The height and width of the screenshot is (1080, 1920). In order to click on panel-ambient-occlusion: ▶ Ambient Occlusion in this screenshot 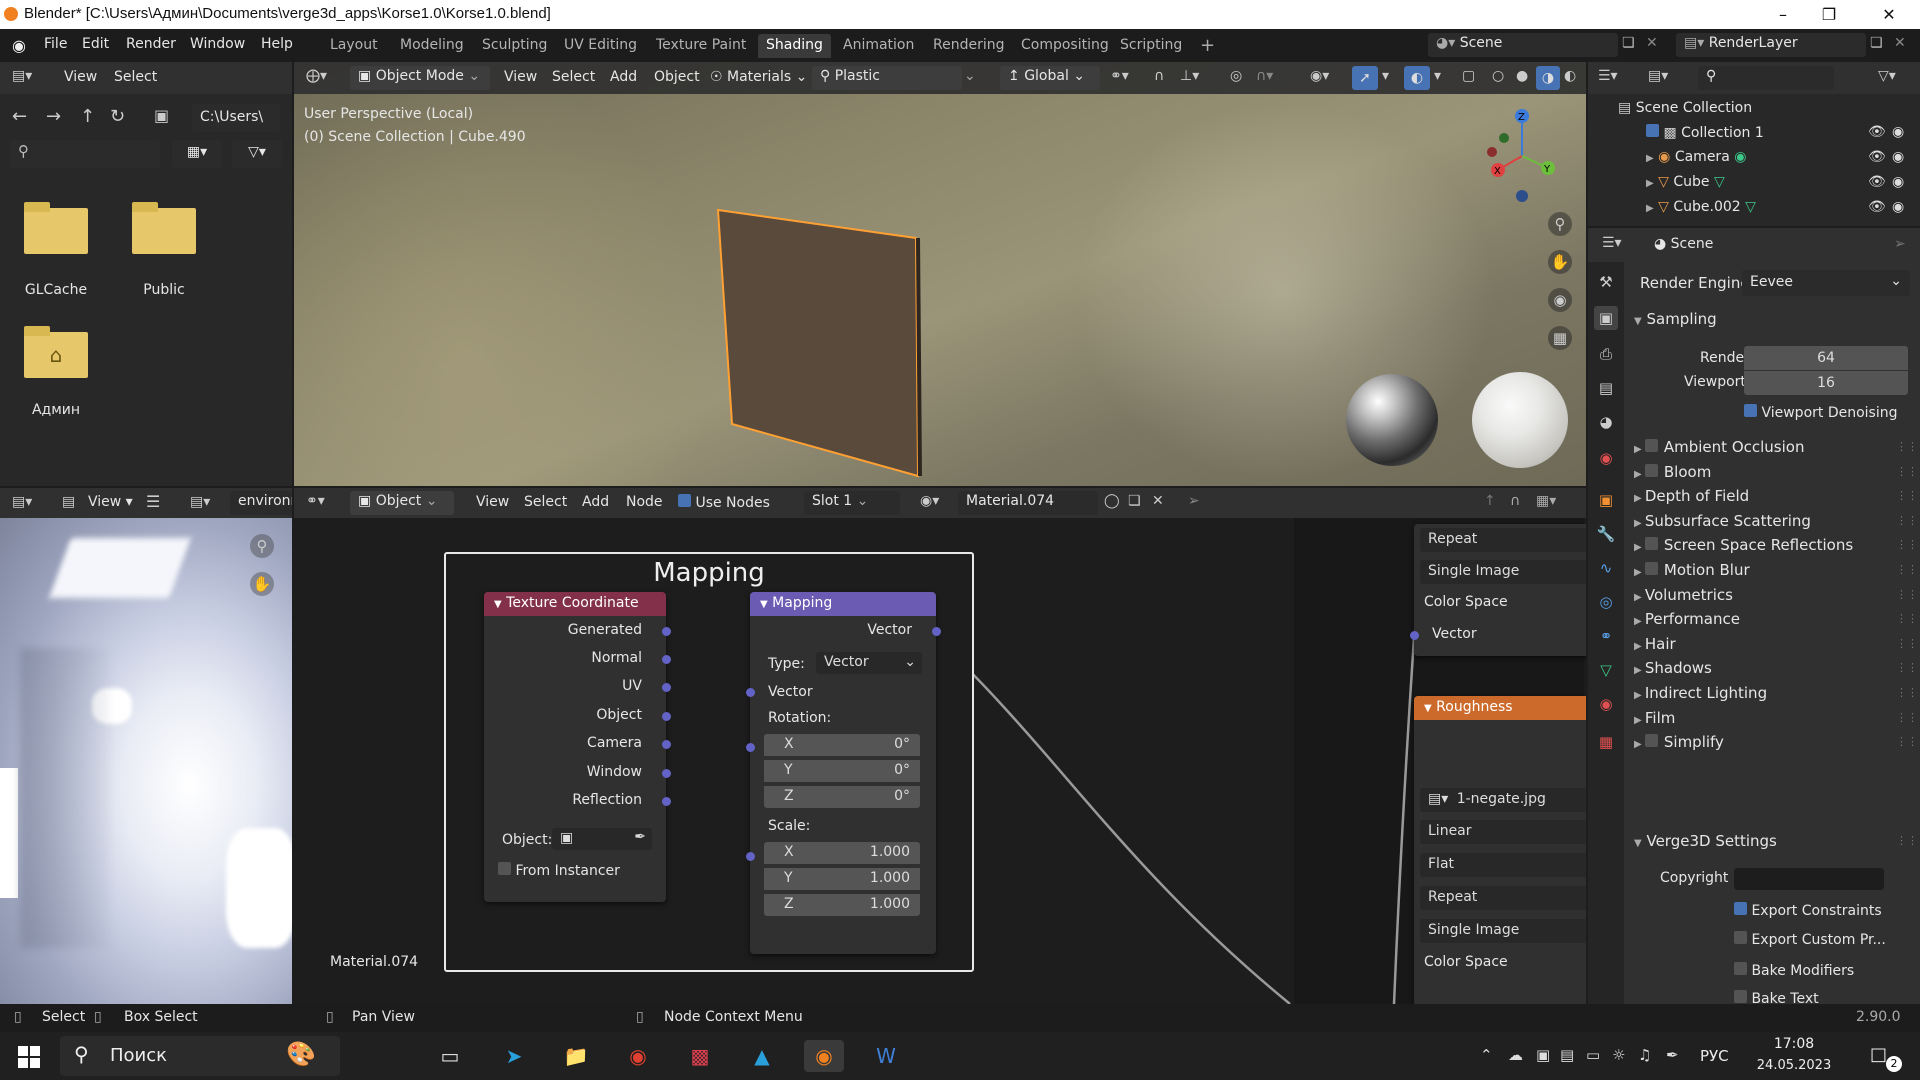, I will do `click(1719, 447)`.